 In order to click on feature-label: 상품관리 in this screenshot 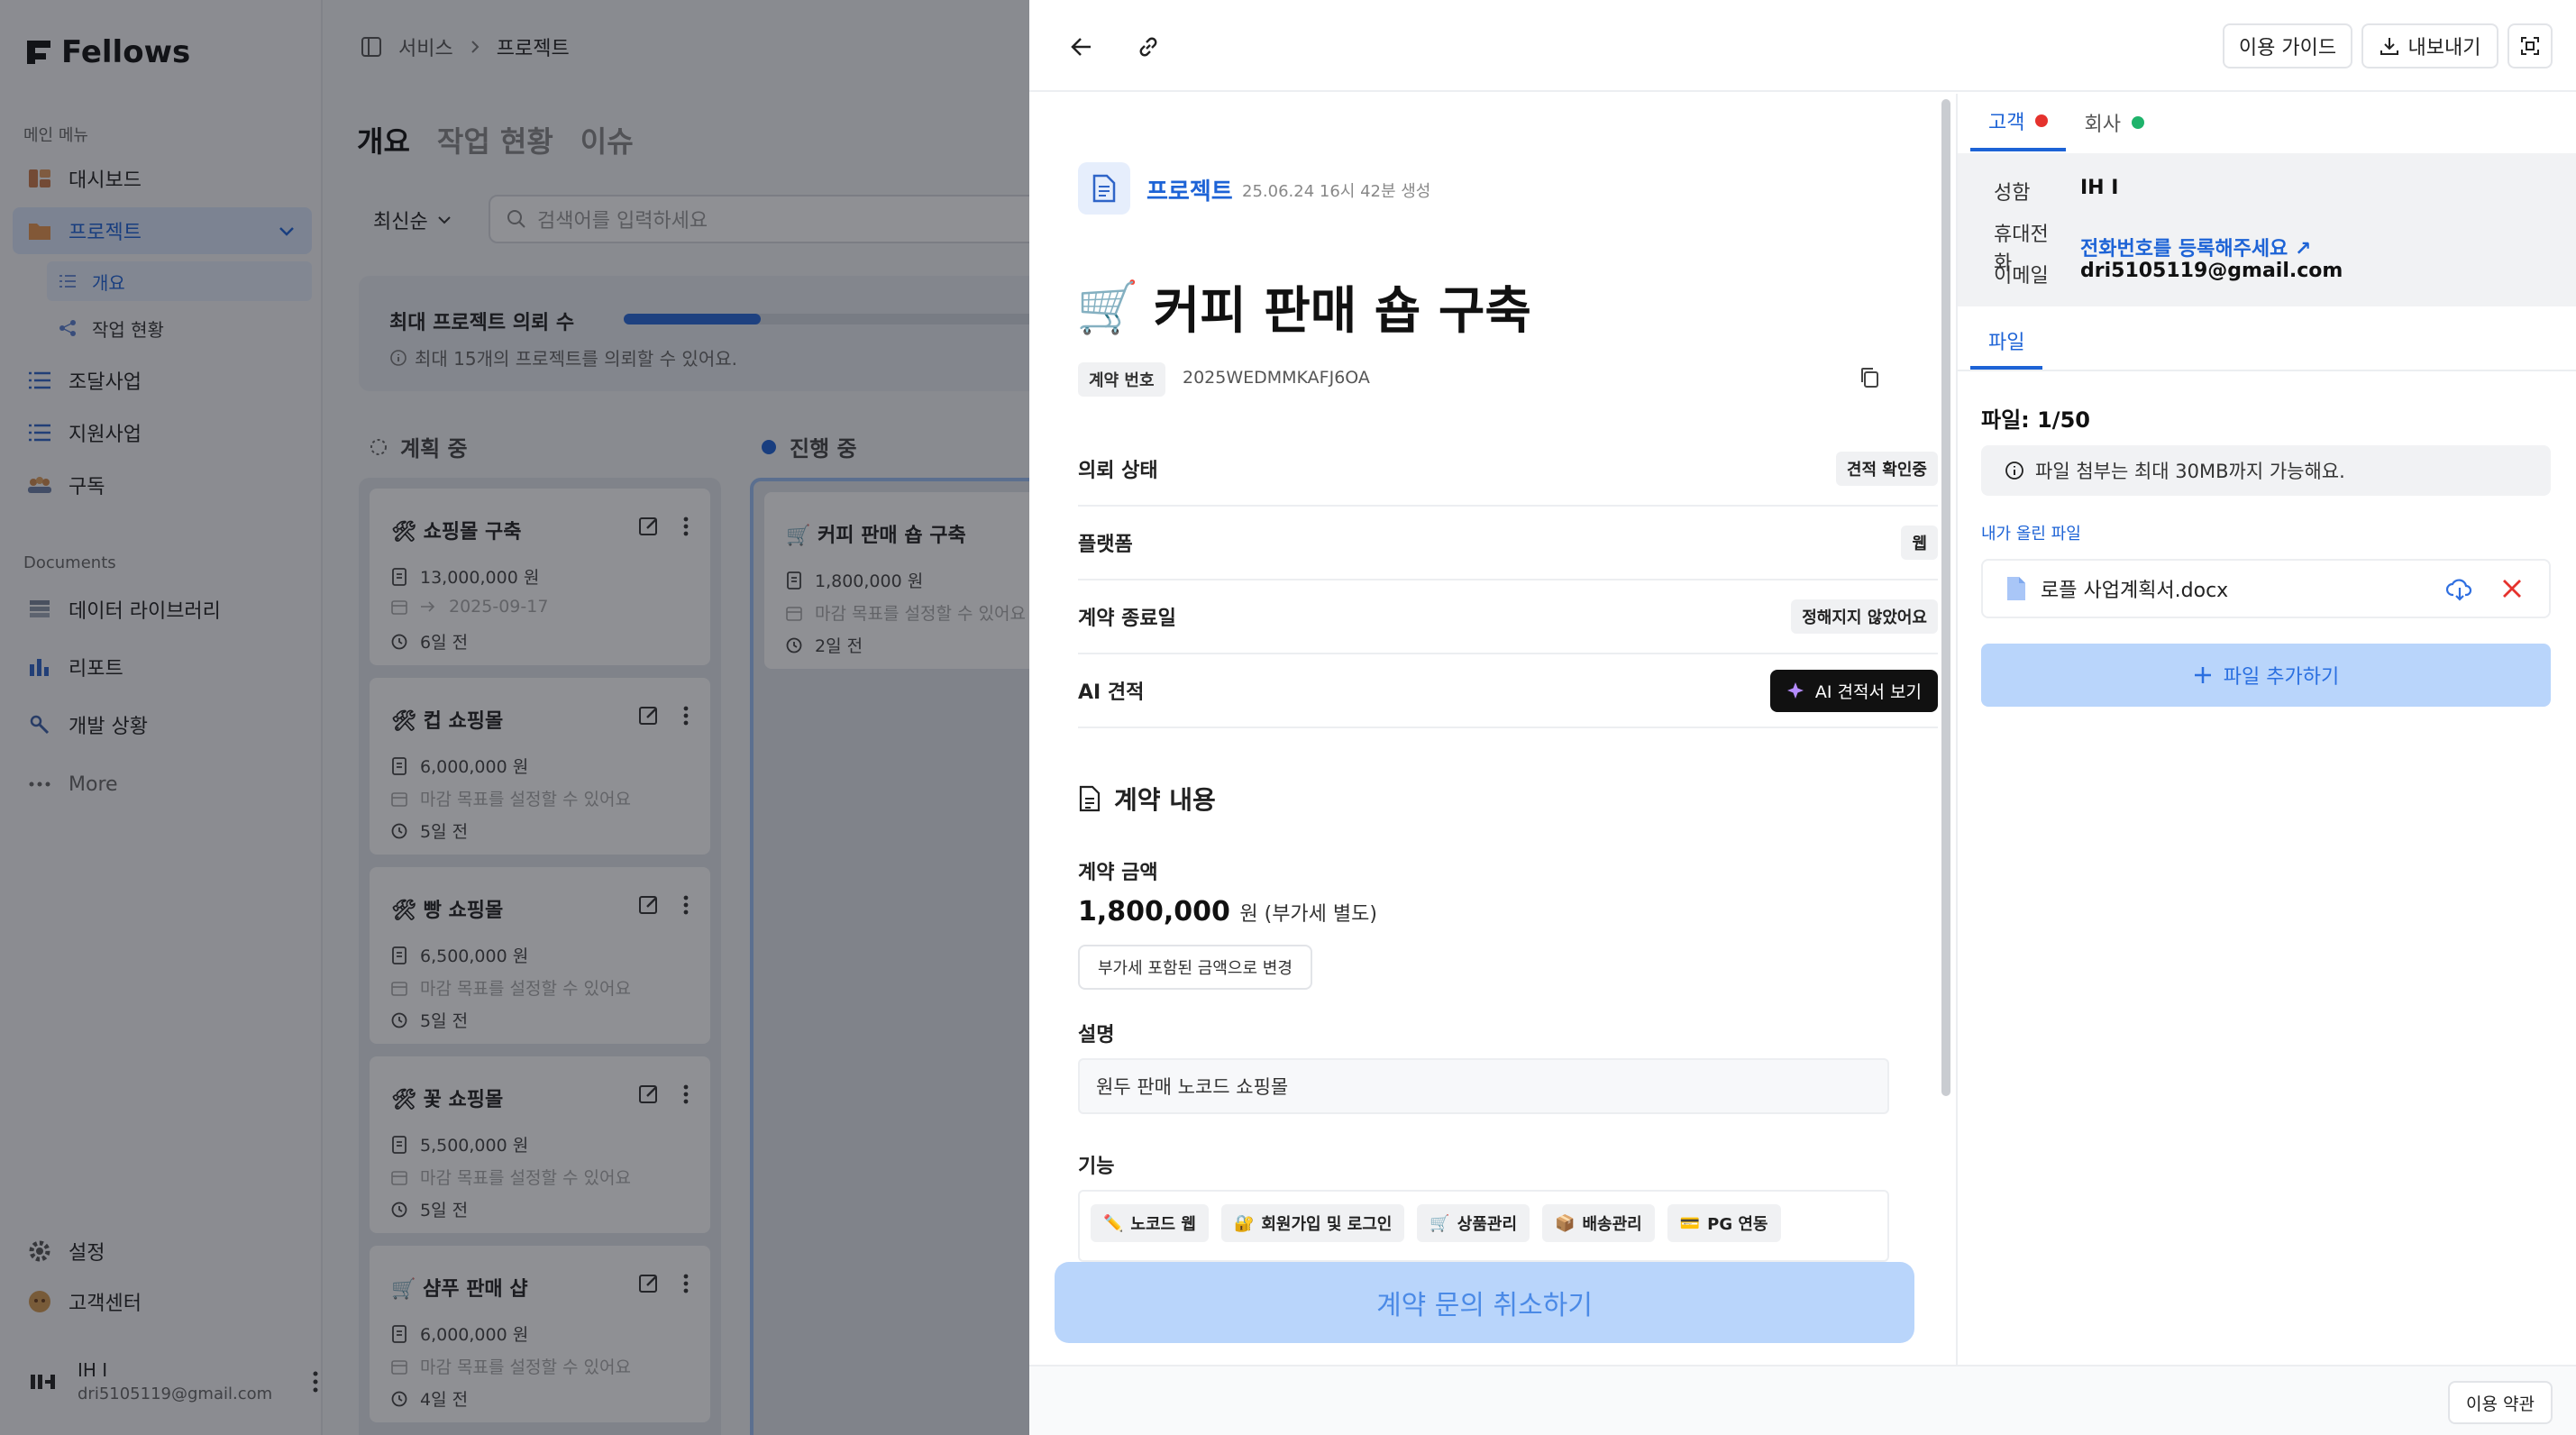, I will do `click(1487, 1224)`.